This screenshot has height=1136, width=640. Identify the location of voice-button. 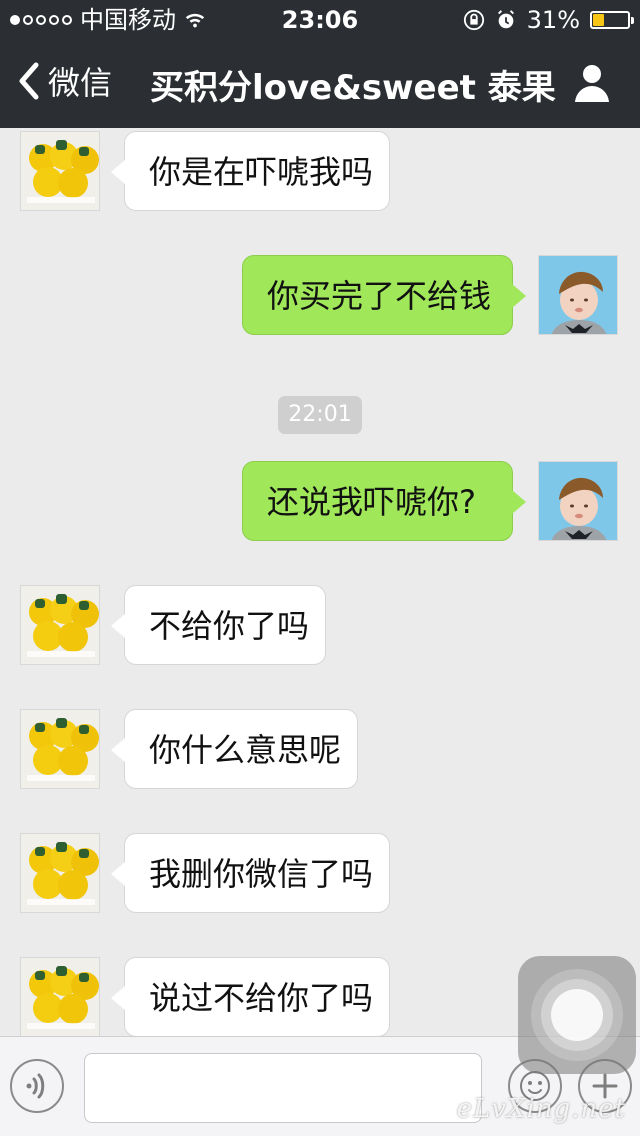
(37, 1086).